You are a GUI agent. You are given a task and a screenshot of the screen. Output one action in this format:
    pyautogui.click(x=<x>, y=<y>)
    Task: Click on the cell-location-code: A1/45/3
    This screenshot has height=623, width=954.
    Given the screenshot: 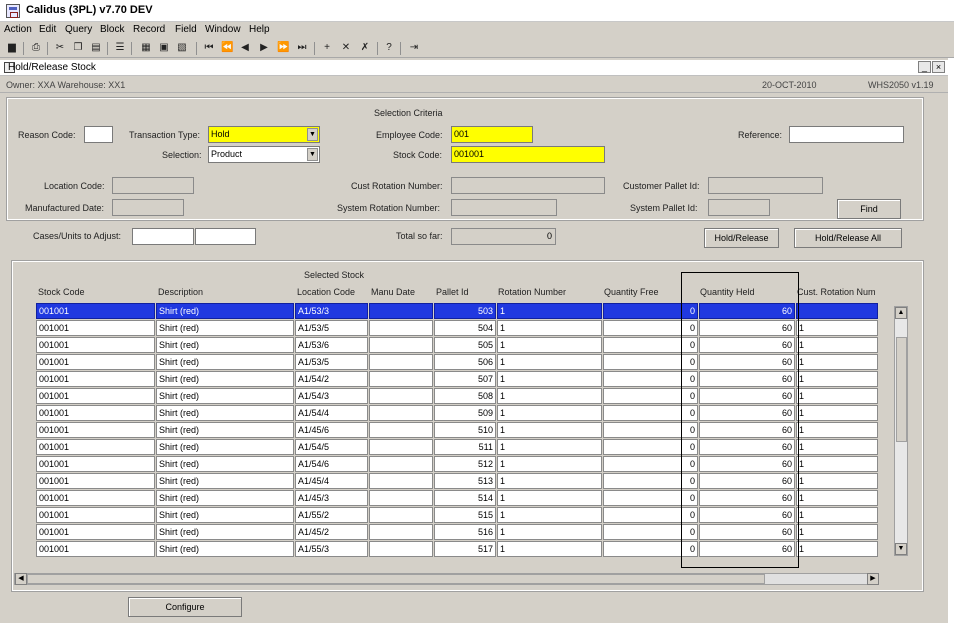 What is the action you would take?
    pyautogui.click(x=331, y=498)
    